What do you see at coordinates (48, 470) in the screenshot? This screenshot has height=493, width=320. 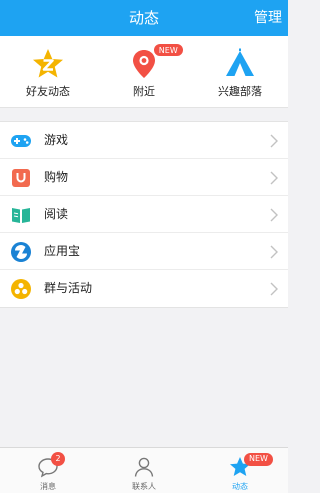 I see `tab-messages: 2 消息` at bounding box center [48, 470].